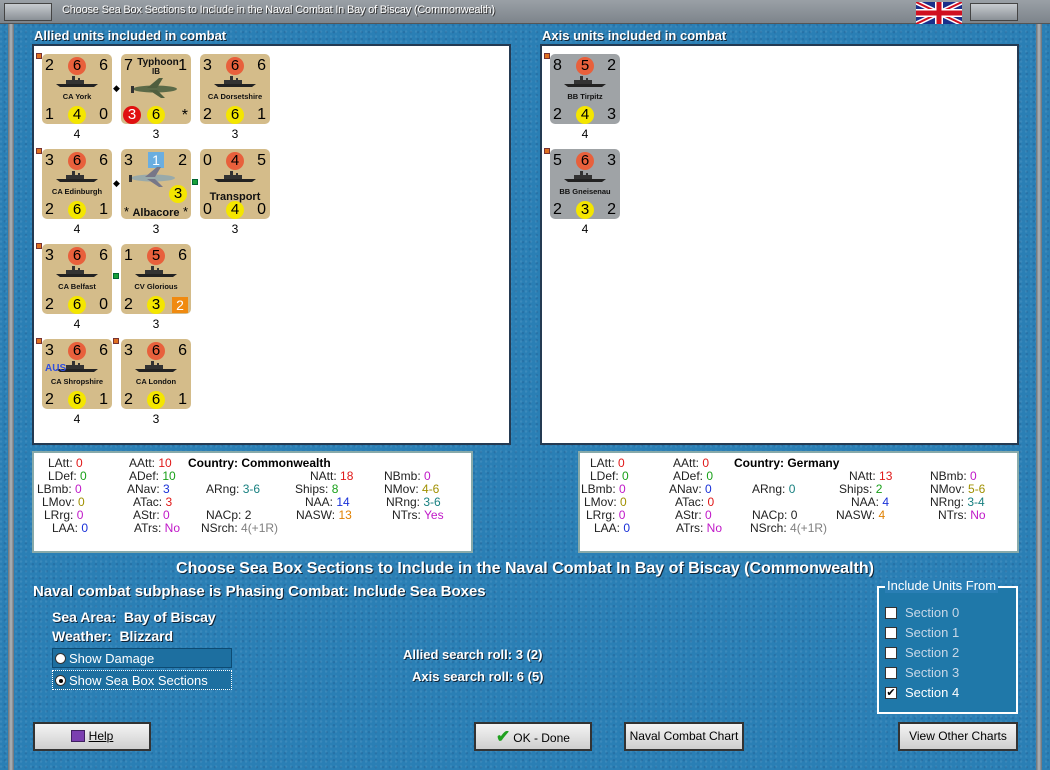  What do you see at coordinates (939, 13) in the screenshot?
I see `union-jack-flag-icon` at bounding box center [939, 13].